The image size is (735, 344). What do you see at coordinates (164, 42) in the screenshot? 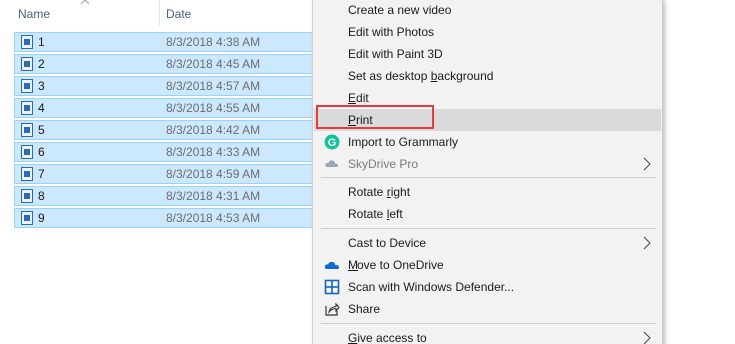
I see `file-row: 1 8/3/2018 4:38 AM` at bounding box center [164, 42].